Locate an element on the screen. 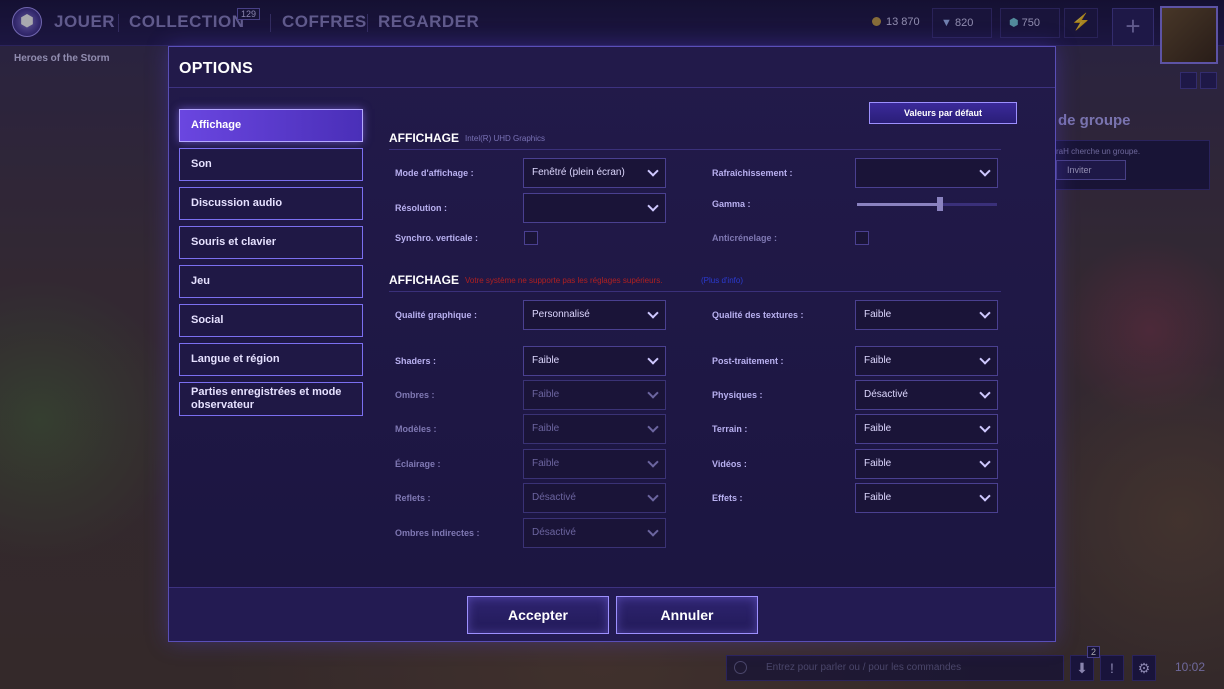 This screenshot has height=689, width=1224. sidebar-item-social: Social is located at coordinates (271, 320).